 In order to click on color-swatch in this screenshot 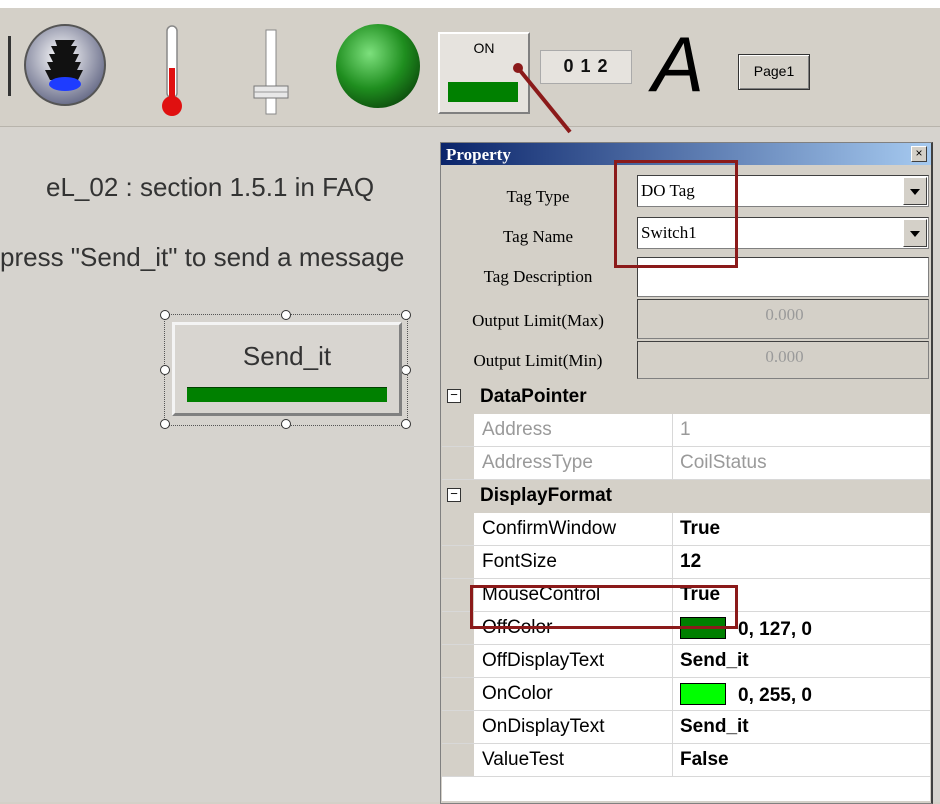, I will do `click(703, 694)`.